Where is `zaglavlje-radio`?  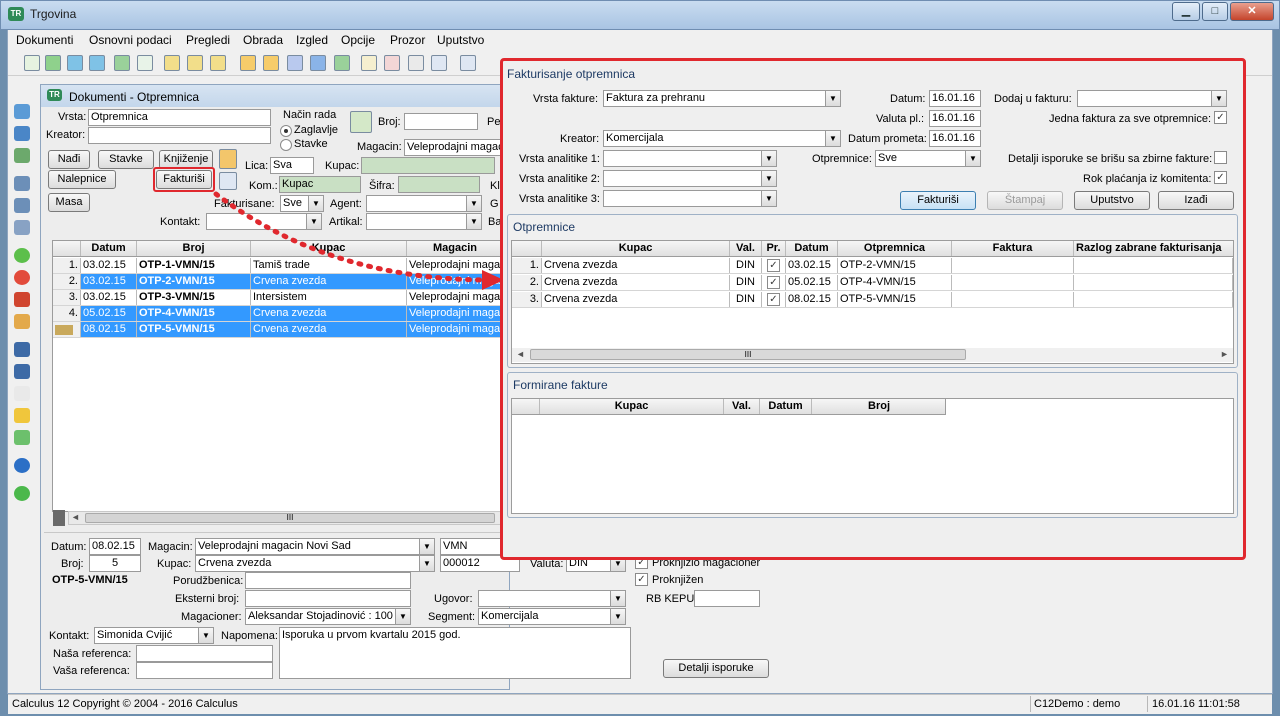
zaglavlje-radio is located at coordinates (286, 131).